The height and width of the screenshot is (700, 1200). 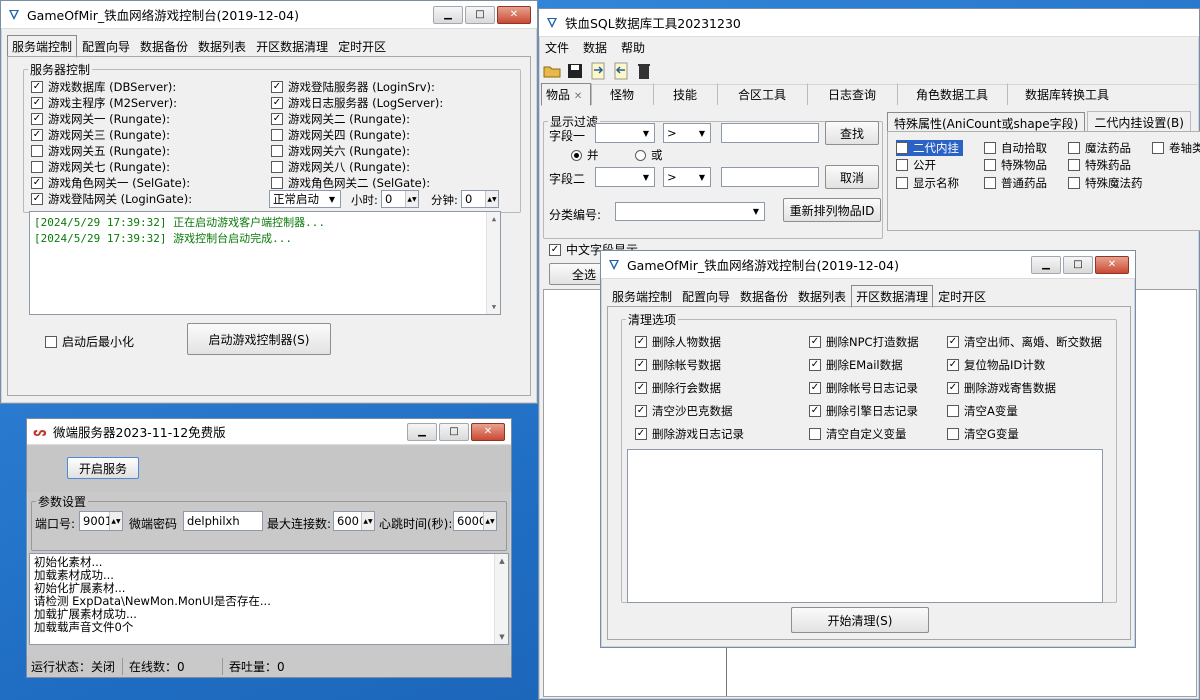 What do you see at coordinates (111, 199) in the screenshot?
I see `server-checkbox: 游戏登陆网关 (LoginGate):` at bounding box center [111, 199].